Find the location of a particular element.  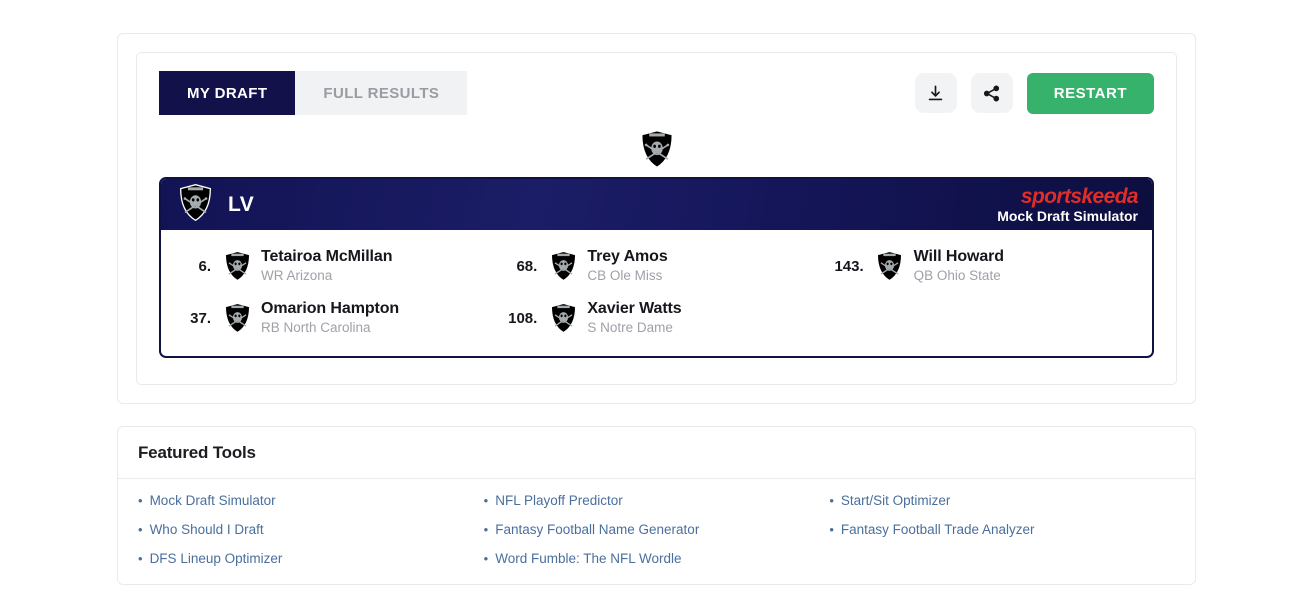

player-position-school: QB Ohio State is located at coordinates (957, 276).